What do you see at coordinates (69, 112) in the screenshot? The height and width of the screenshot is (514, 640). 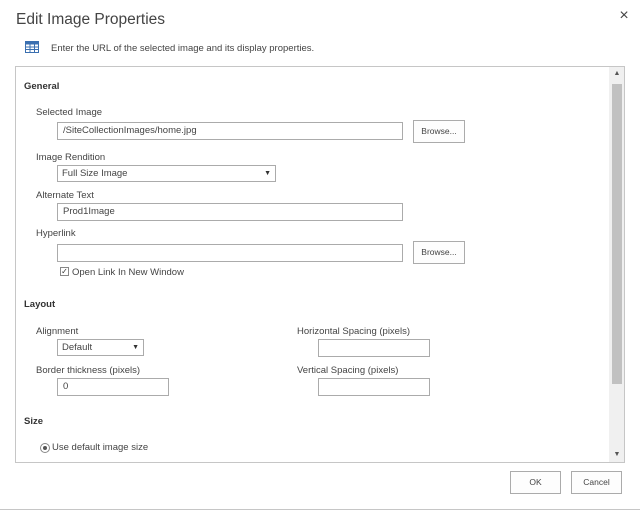 I see `selected-image-label: Selected Image` at bounding box center [69, 112].